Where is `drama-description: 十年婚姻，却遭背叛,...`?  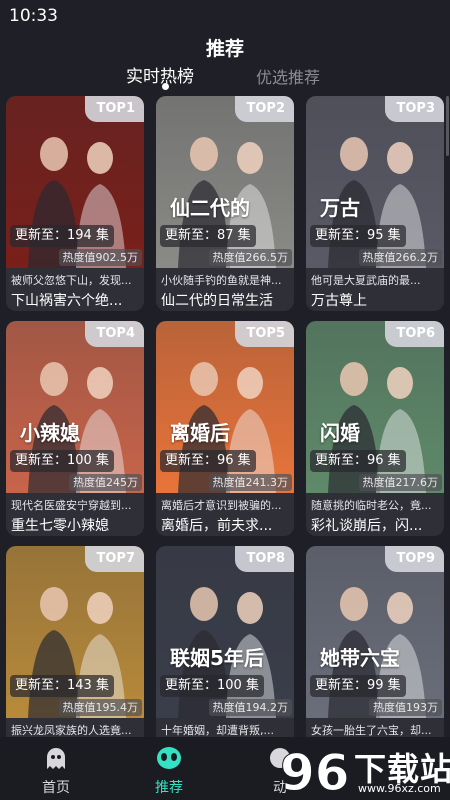
drama-description: 十年婚姻，却遭背叛,... is located at coordinates (217, 730).